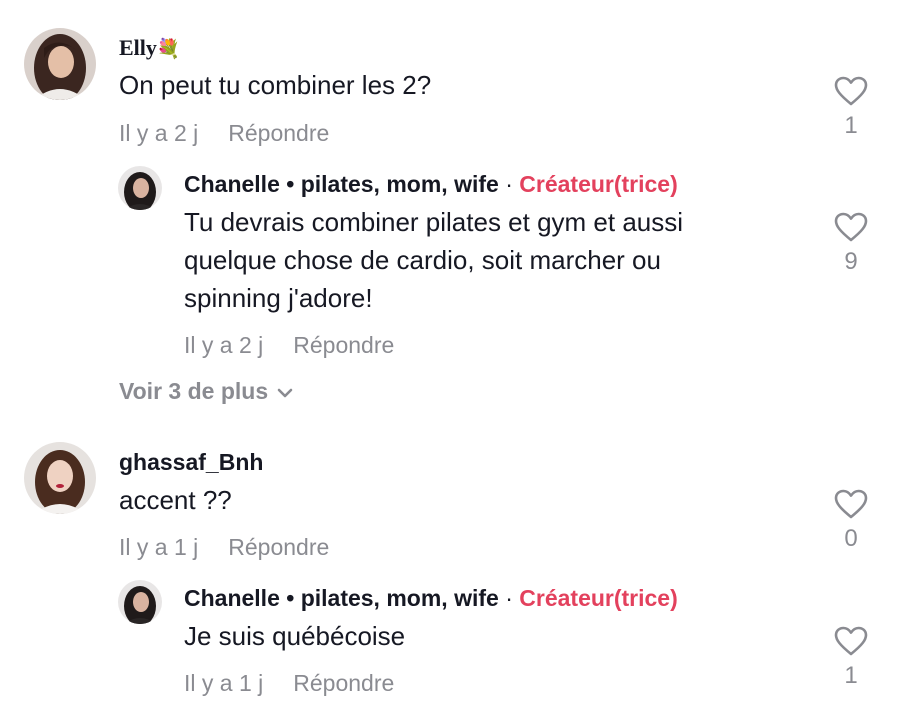  I want to click on comment-text: accent ??, so click(175, 500).